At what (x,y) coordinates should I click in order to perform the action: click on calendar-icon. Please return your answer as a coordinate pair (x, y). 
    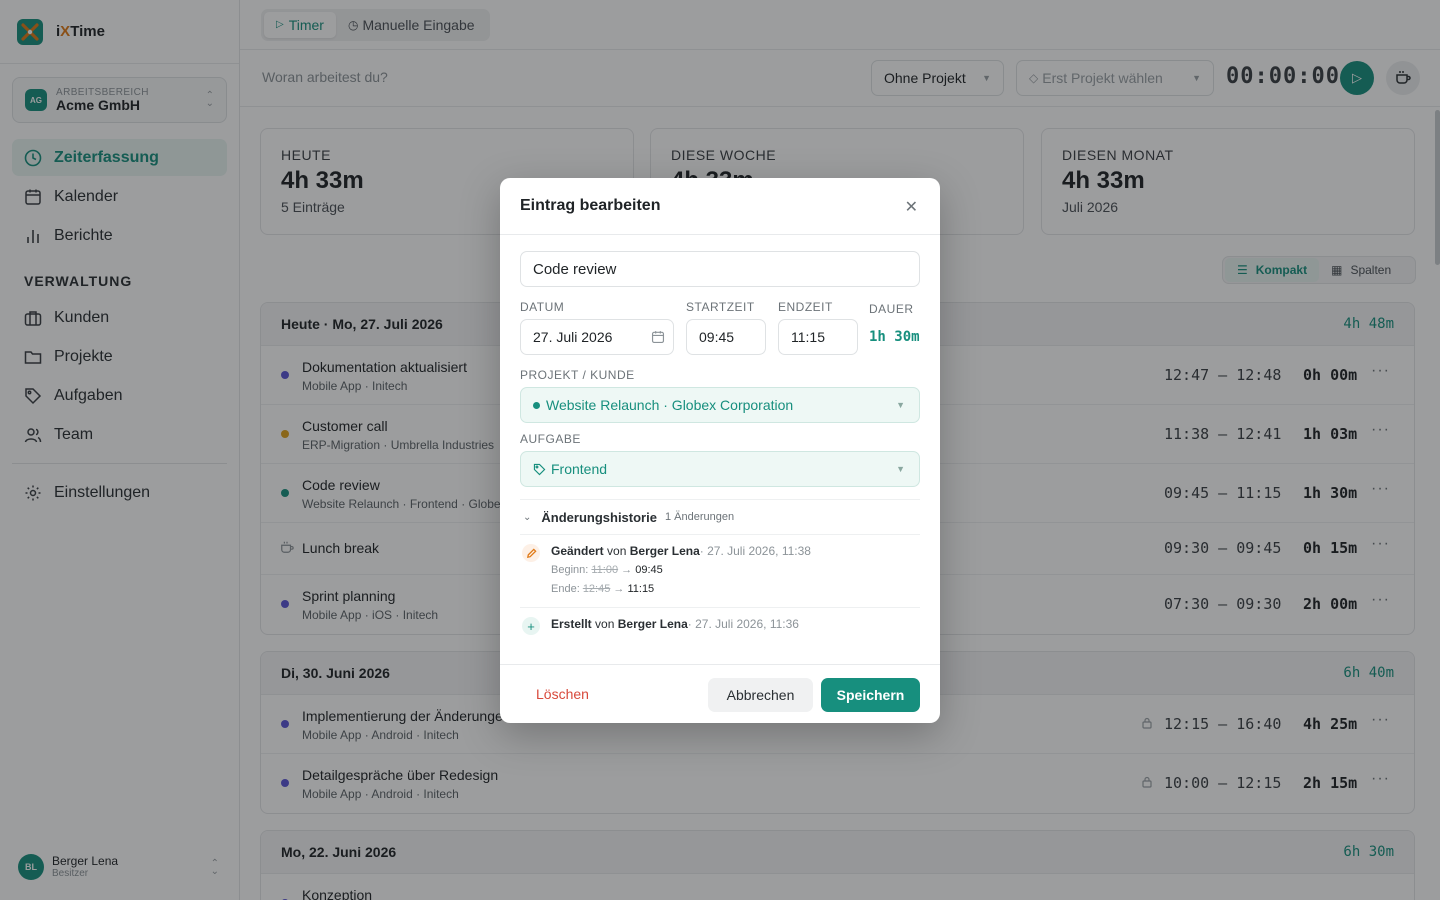
    Looking at the image, I should click on (658, 338).